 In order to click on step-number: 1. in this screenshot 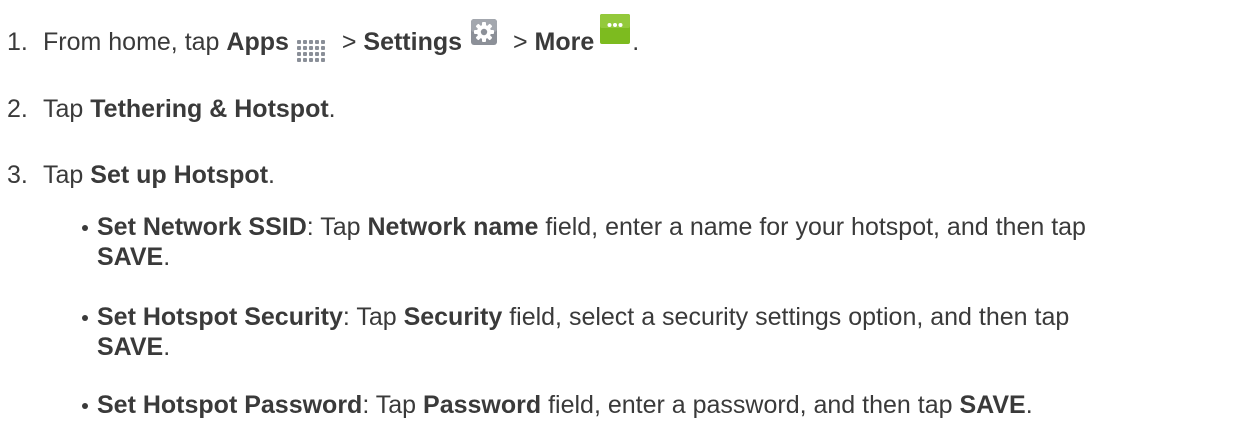, I will do `click(17, 42)`.